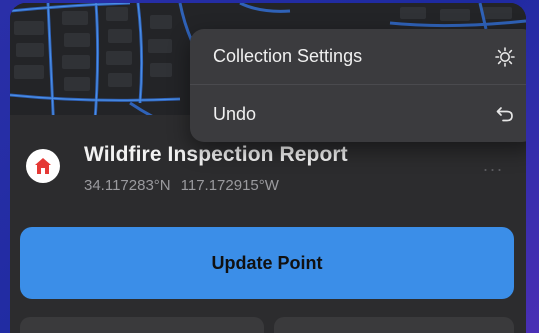 Image resolution: width=539 pixels, height=333 pixels. I want to click on house-icon, so click(43, 166).